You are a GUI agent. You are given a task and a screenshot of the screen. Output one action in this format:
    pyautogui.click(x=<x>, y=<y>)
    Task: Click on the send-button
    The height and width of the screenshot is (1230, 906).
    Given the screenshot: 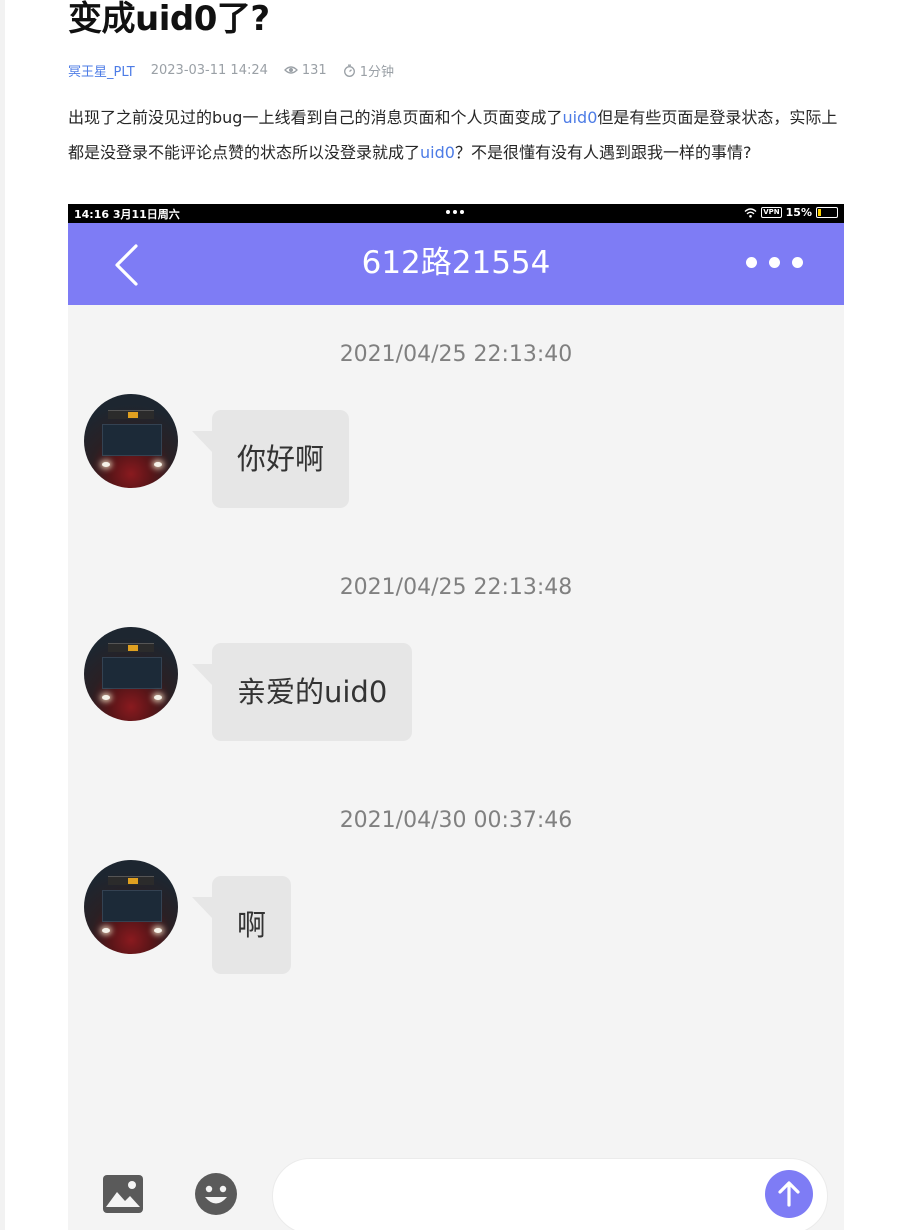 What is the action you would take?
    pyautogui.click(x=789, y=1194)
    